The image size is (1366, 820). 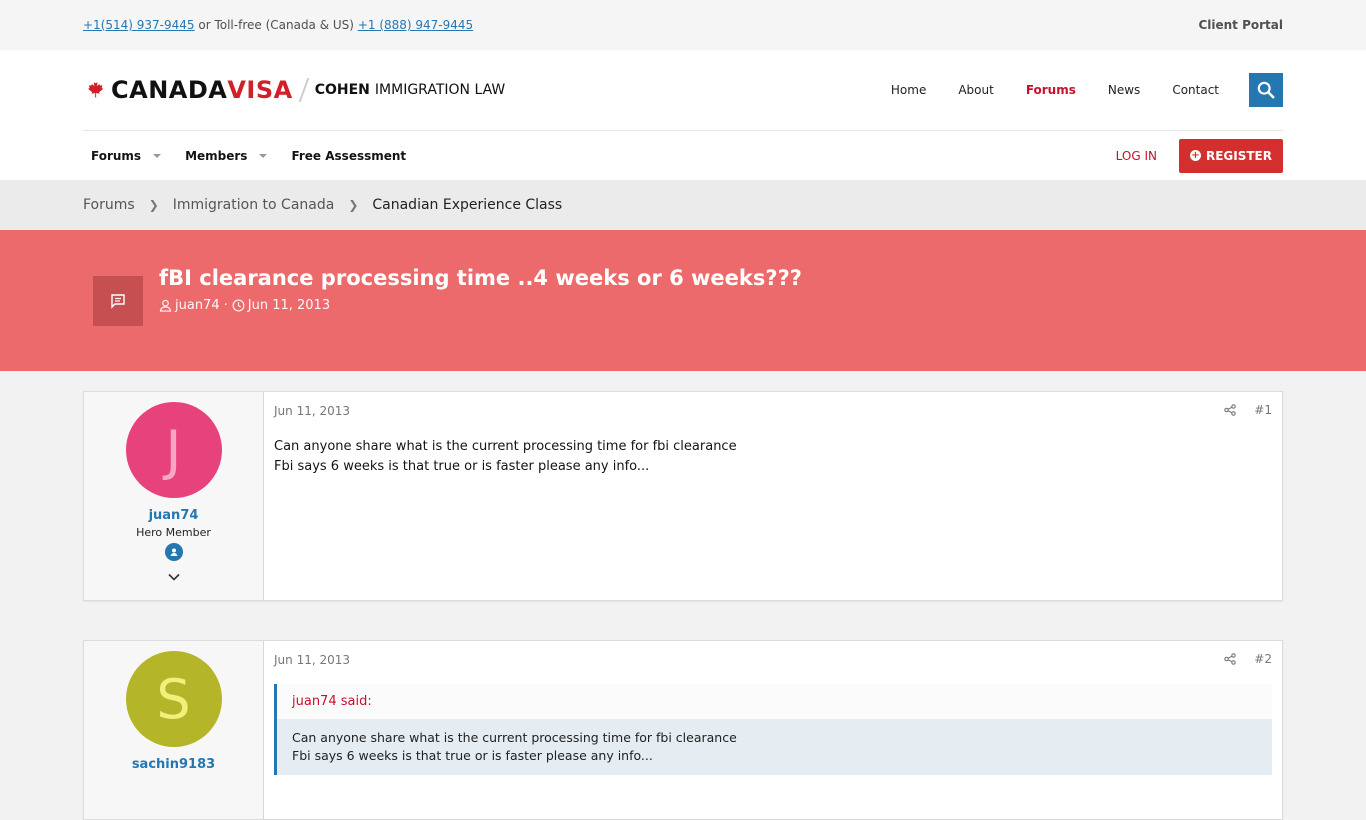 What do you see at coordinates (975, 90) in the screenshot?
I see `nav-about: About` at bounding box center [975, 90].